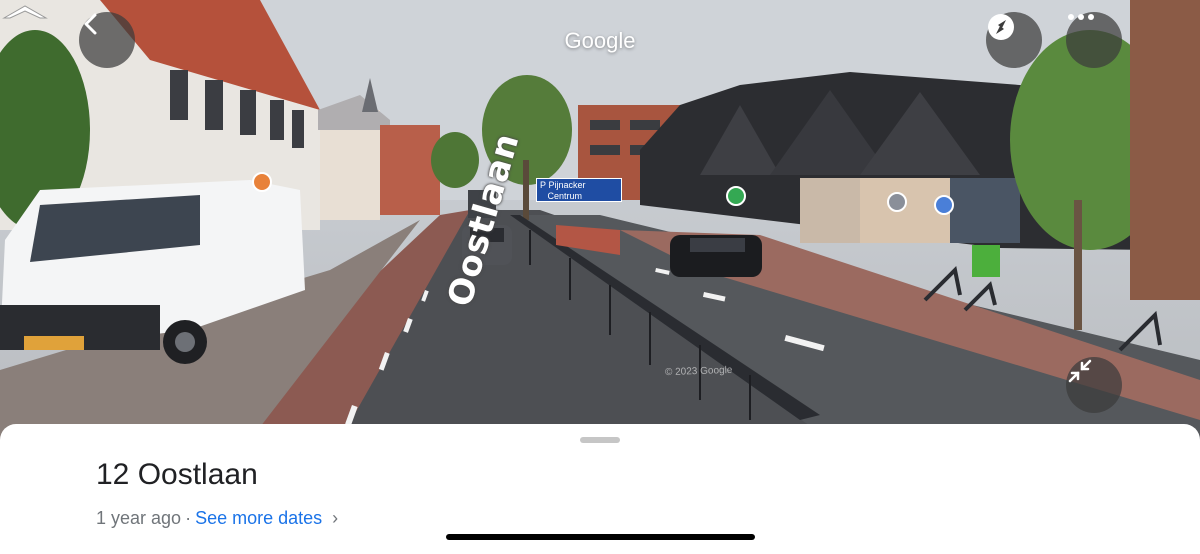  What do you see at coordinates (1094, 385) in the screenshot?
I see `collapse-view-button` at bounding box center [1094, 385].